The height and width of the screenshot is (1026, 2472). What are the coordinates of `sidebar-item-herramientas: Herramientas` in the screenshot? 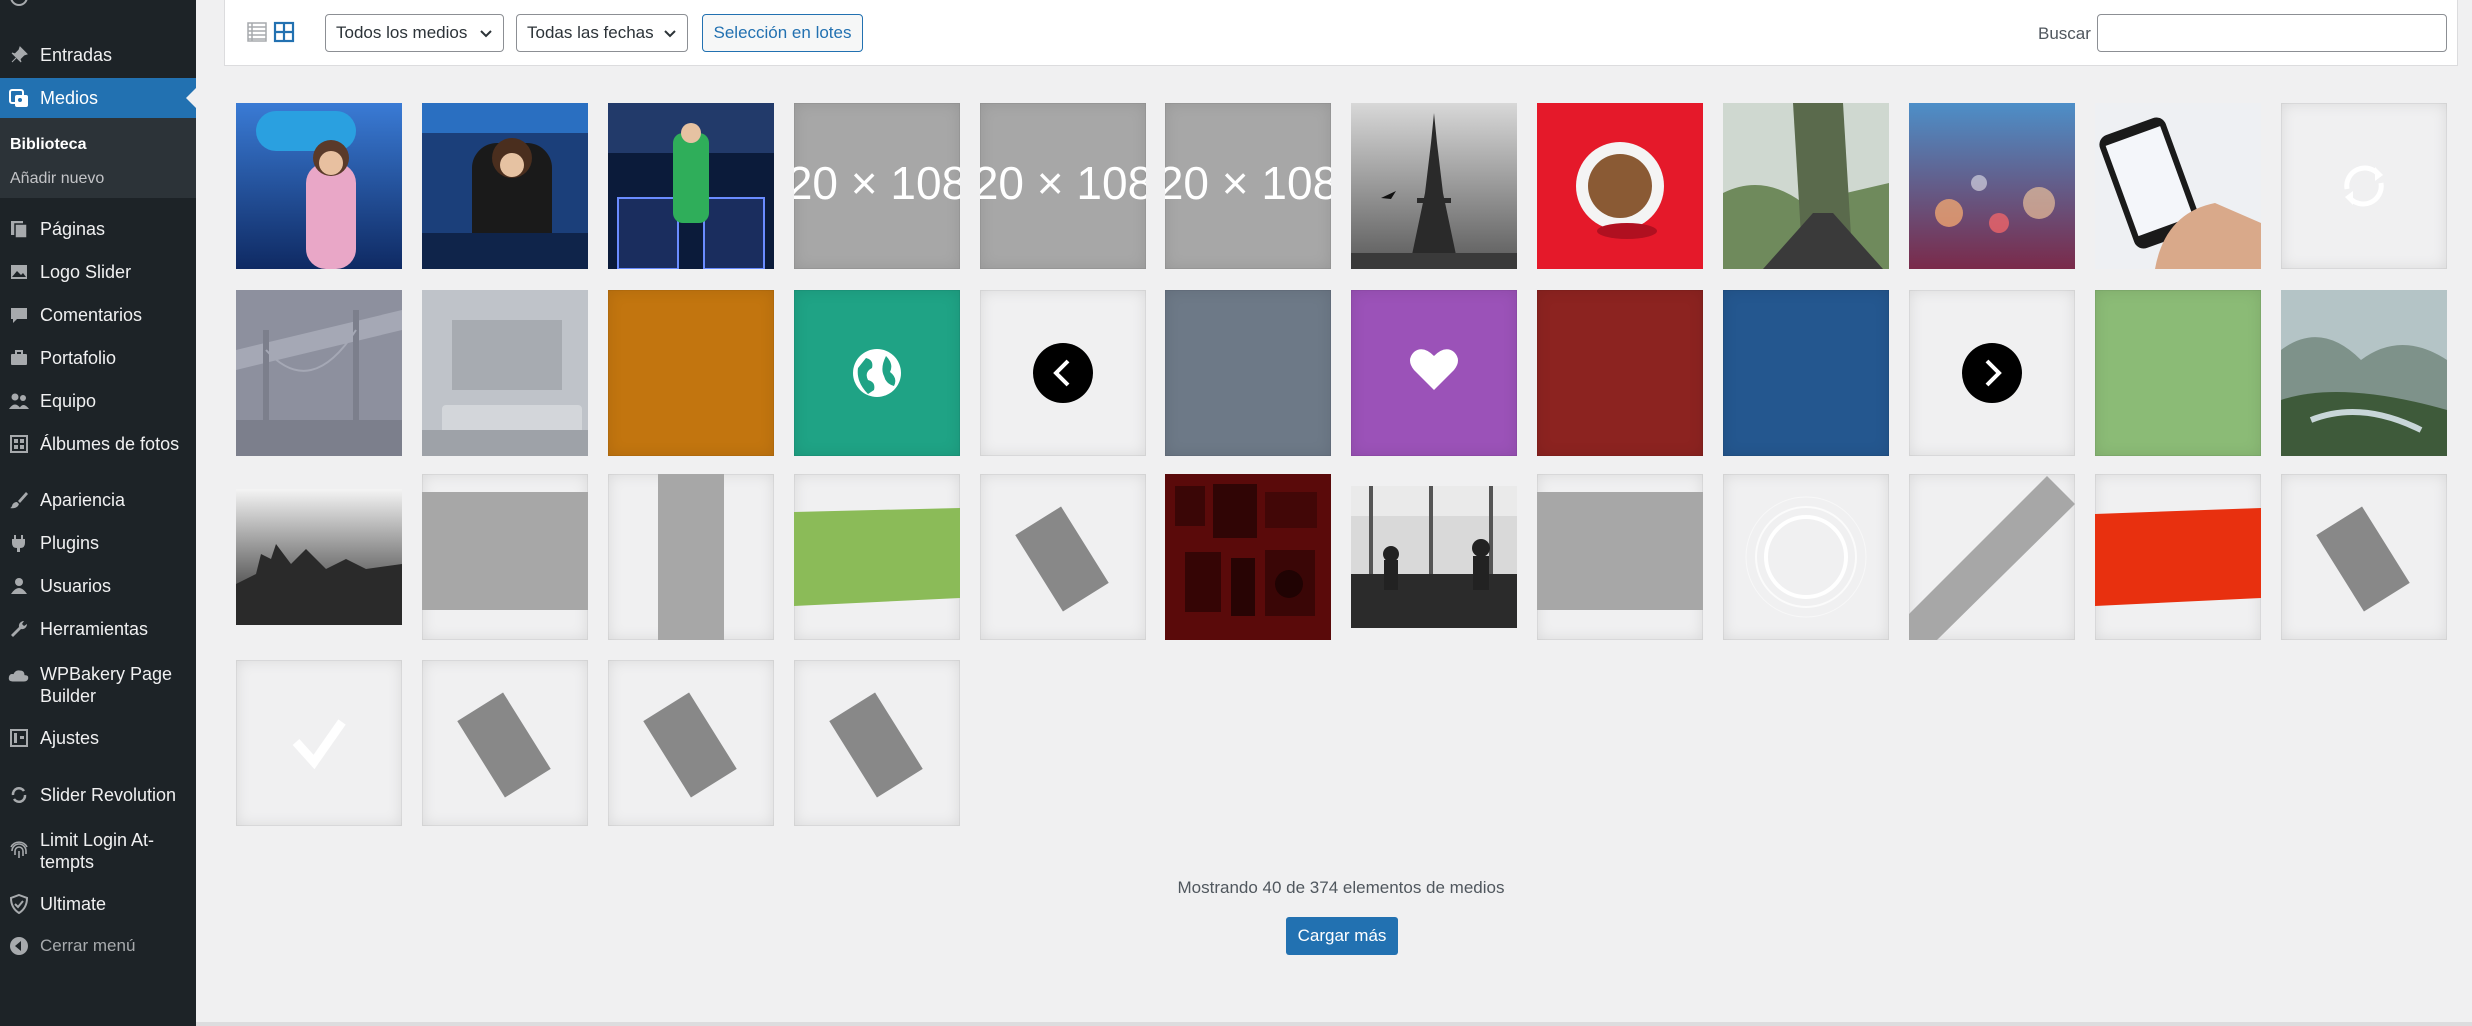 It's located at (98, 629).